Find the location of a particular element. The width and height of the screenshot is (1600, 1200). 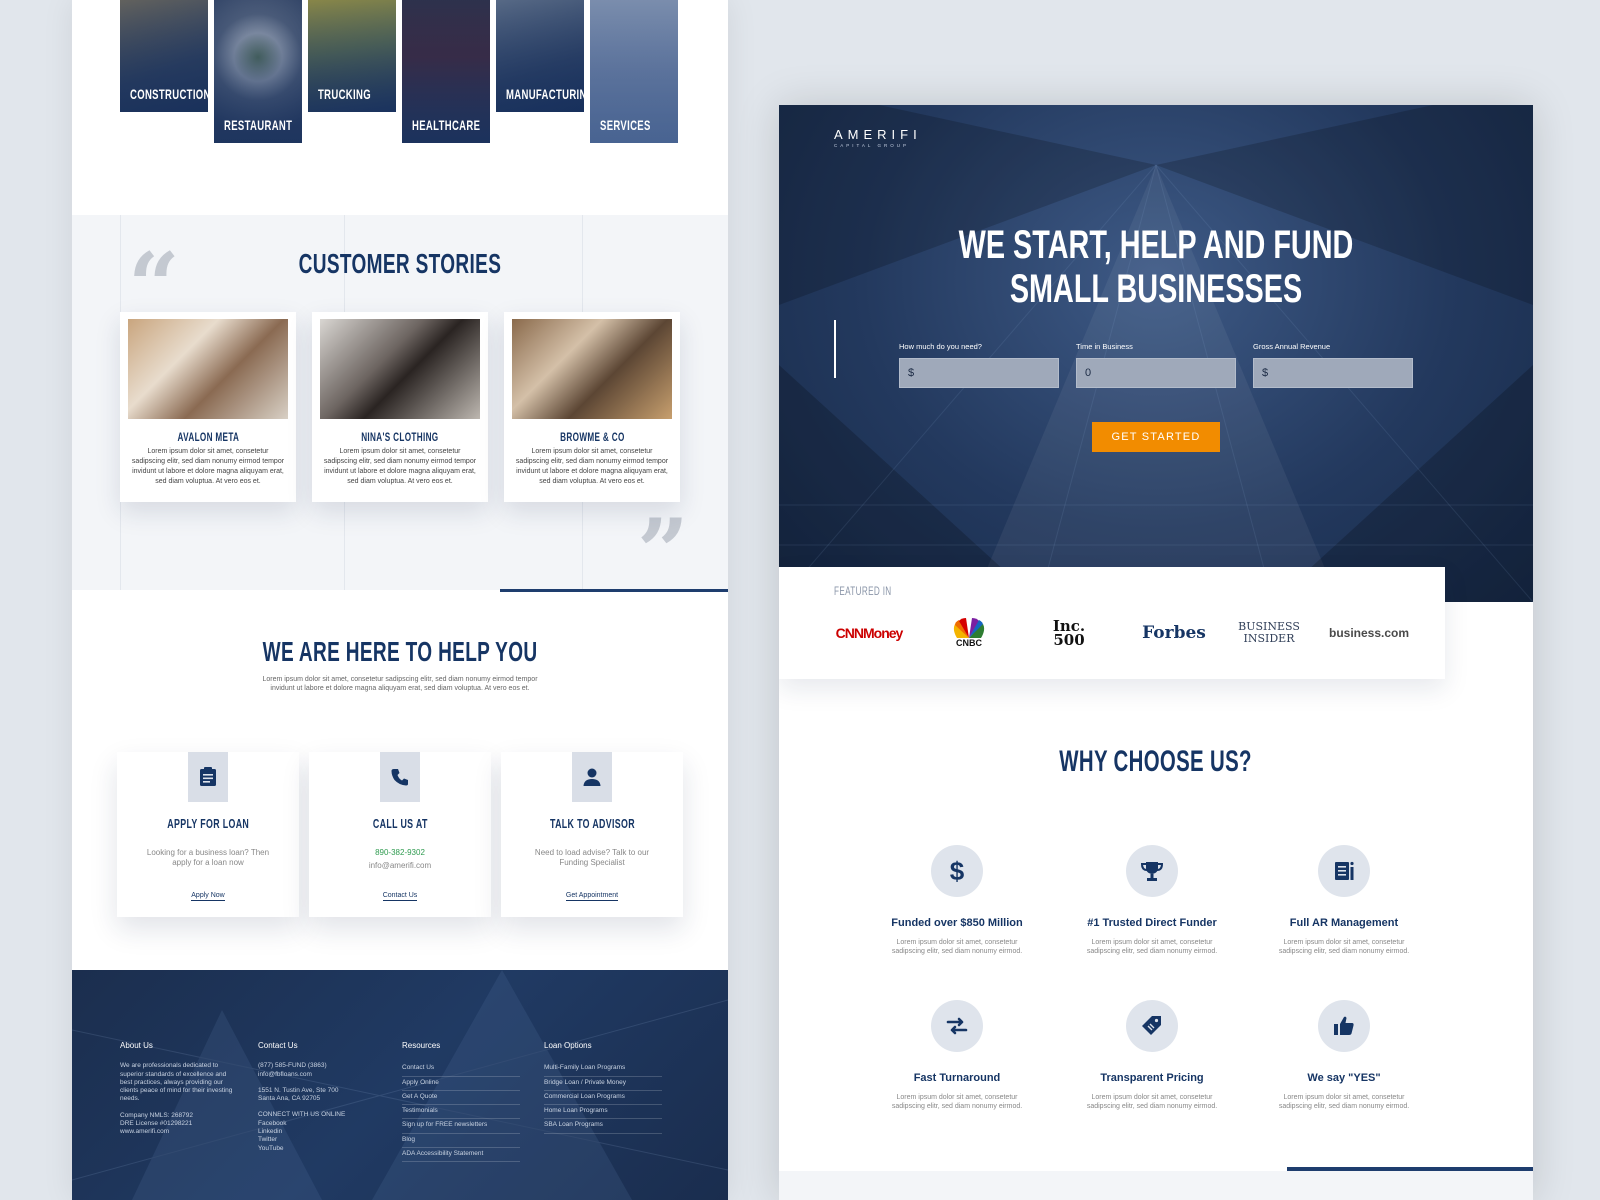

story-name: NINA'S CLOTHING is located at coordinates (400, 437).